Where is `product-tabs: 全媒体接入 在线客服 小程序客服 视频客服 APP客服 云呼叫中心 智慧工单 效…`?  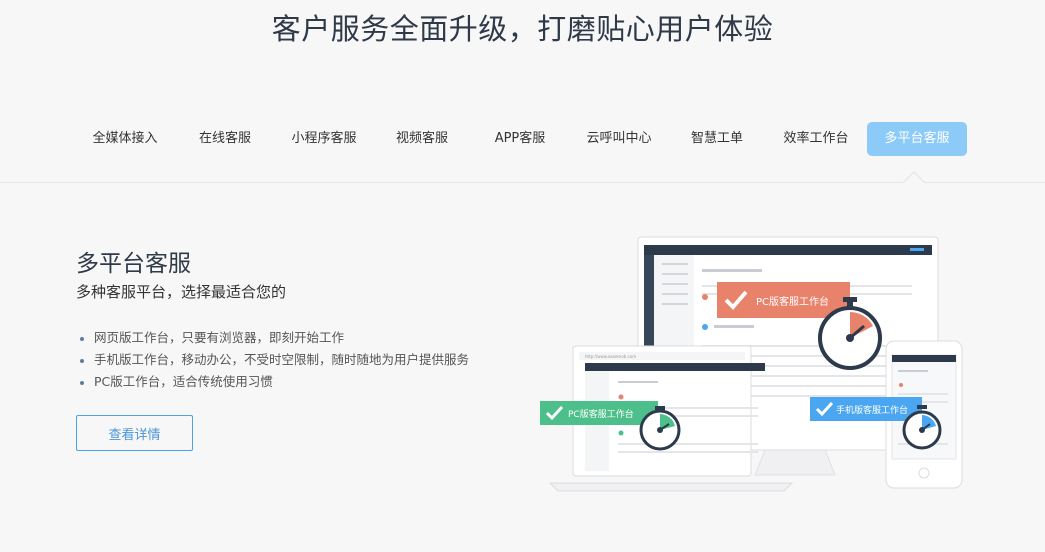 product-tabs: 全媒体接入 在线客服 小程序客服 视频客服 APP客服 云呼叫中心 智慧工单 效… is located at coordinates (521, 139).